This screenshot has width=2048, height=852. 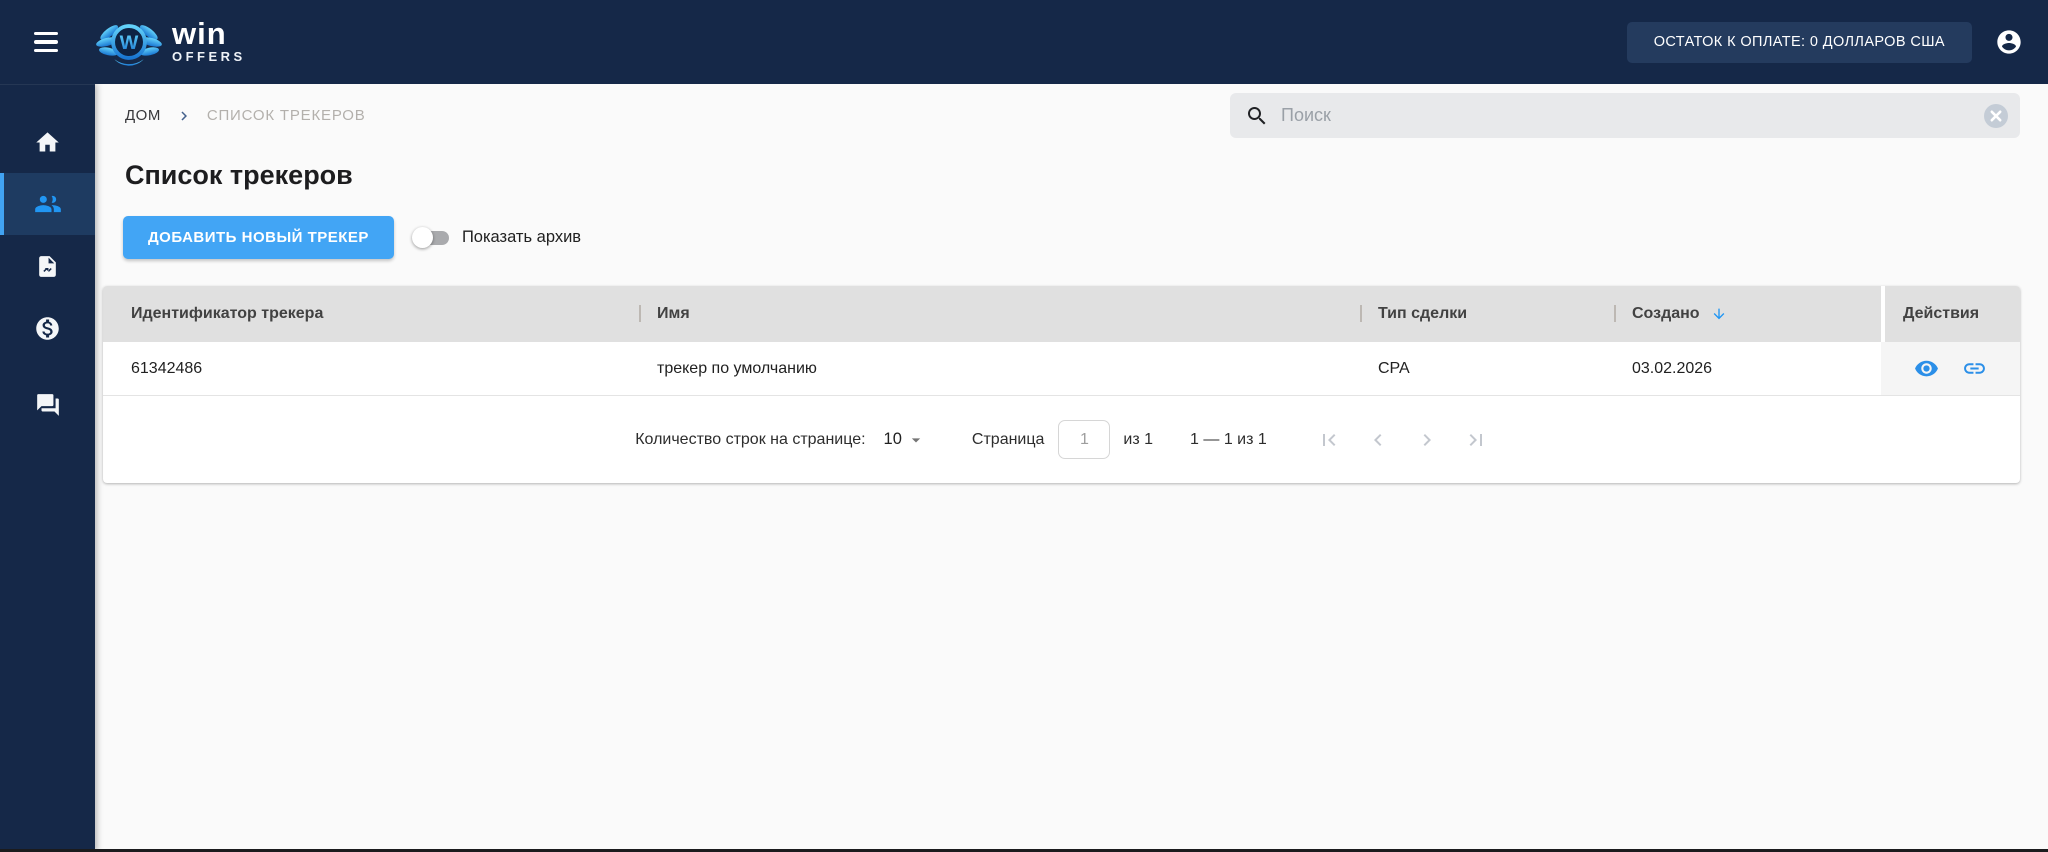 I want to click on logo-subtitle: OFFERS, so click(x=209, y=56).